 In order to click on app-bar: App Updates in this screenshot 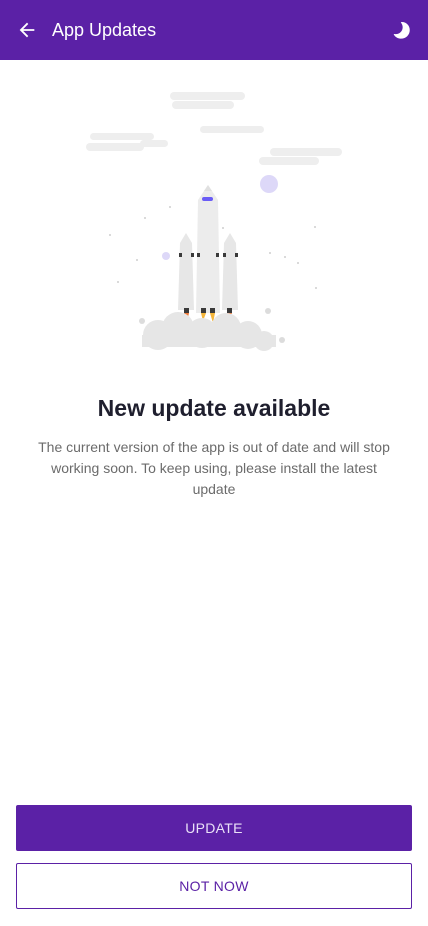, I will do `click(214, 30)`.